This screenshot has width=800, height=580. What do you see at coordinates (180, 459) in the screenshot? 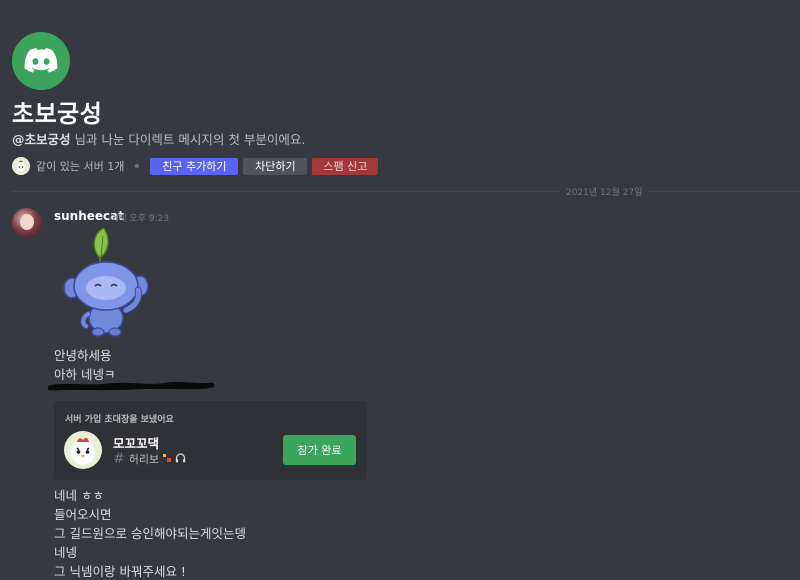
I see `headphones-icon` at bounding box center [180, 459].